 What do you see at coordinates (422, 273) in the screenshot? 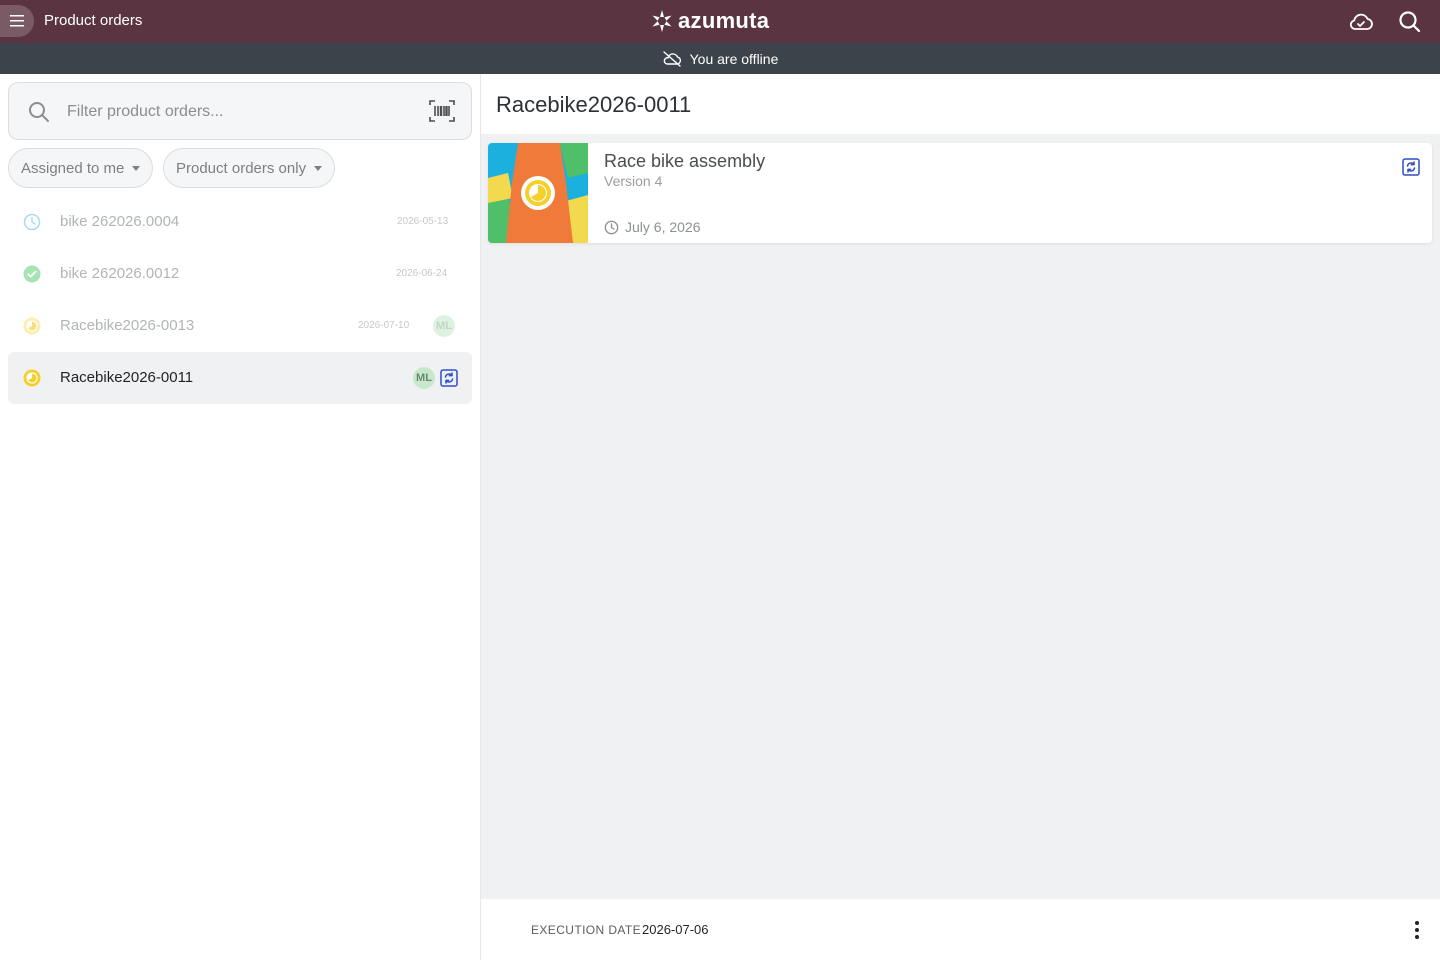
I see `order-date: 2026-06-24` at bounding box center [422, 273].